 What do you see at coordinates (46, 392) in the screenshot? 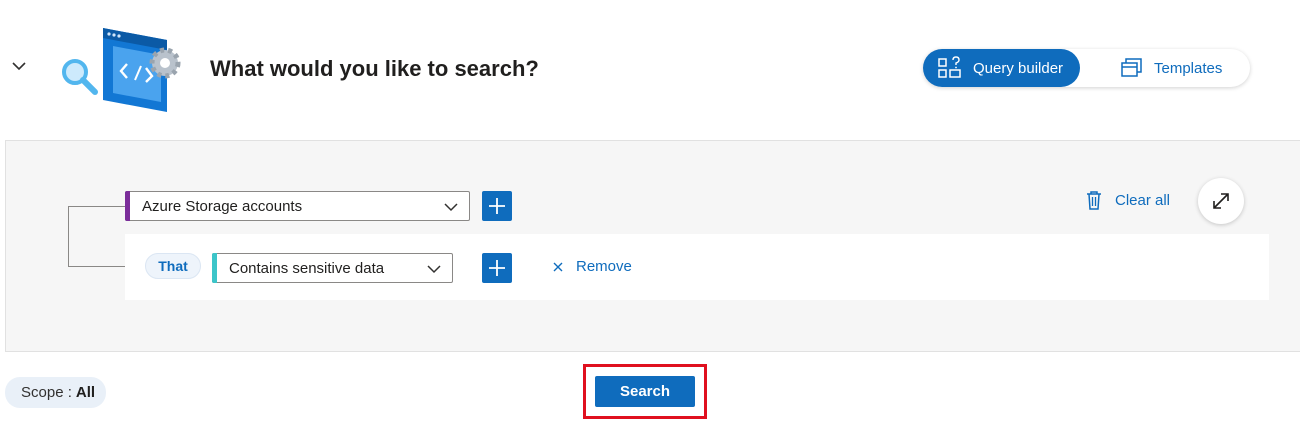
I see `scope-label: Scope :` at bounding box center [46, 392].